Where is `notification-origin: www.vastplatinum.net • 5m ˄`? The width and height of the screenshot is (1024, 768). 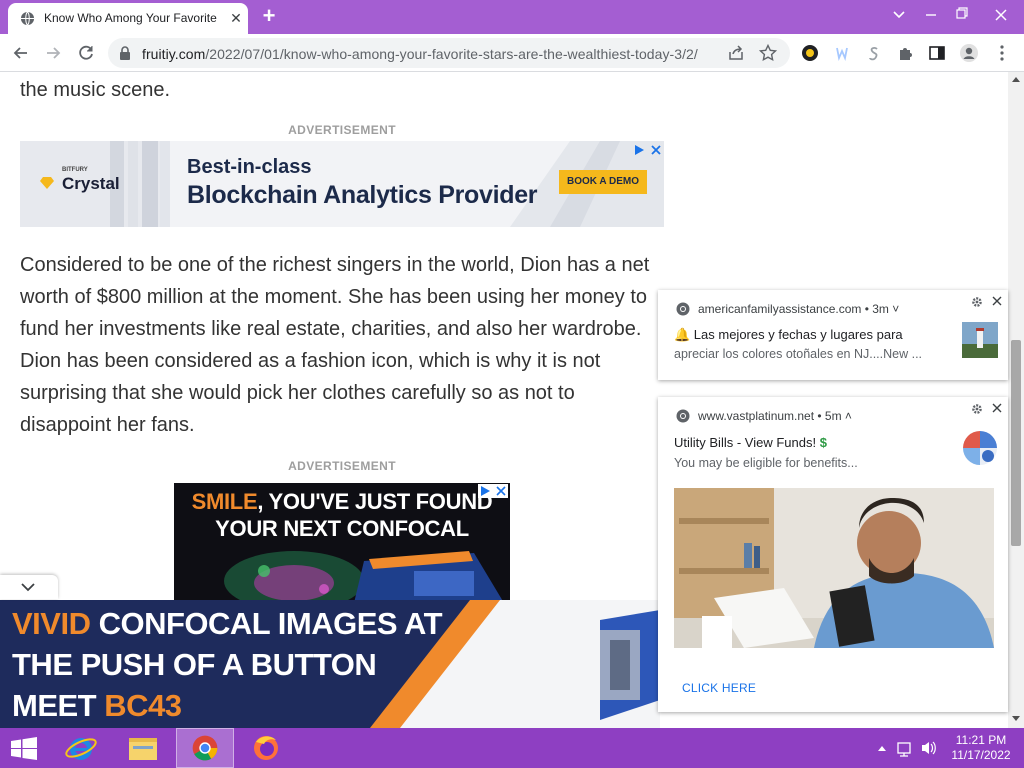 notification-origin: www.vastplatinum.net • 5m ˄ is located at coordinates (775, 416).